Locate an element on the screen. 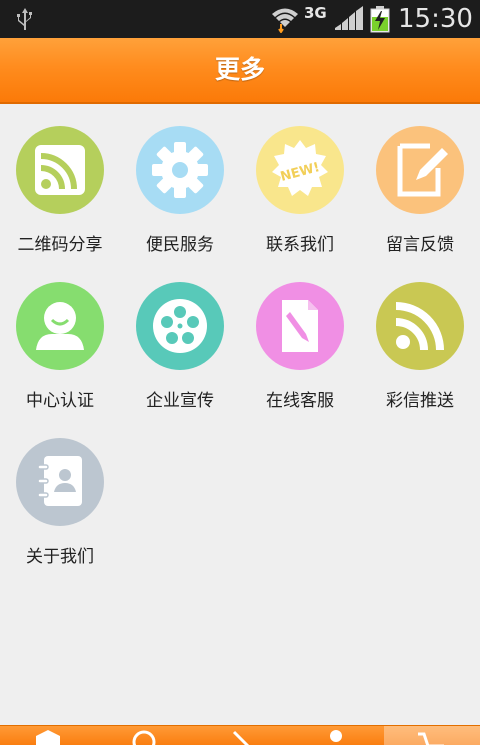 This screenshot has height=745, width=480. grid-item-label: 二维码分享 is located at coordinates (60, 245).